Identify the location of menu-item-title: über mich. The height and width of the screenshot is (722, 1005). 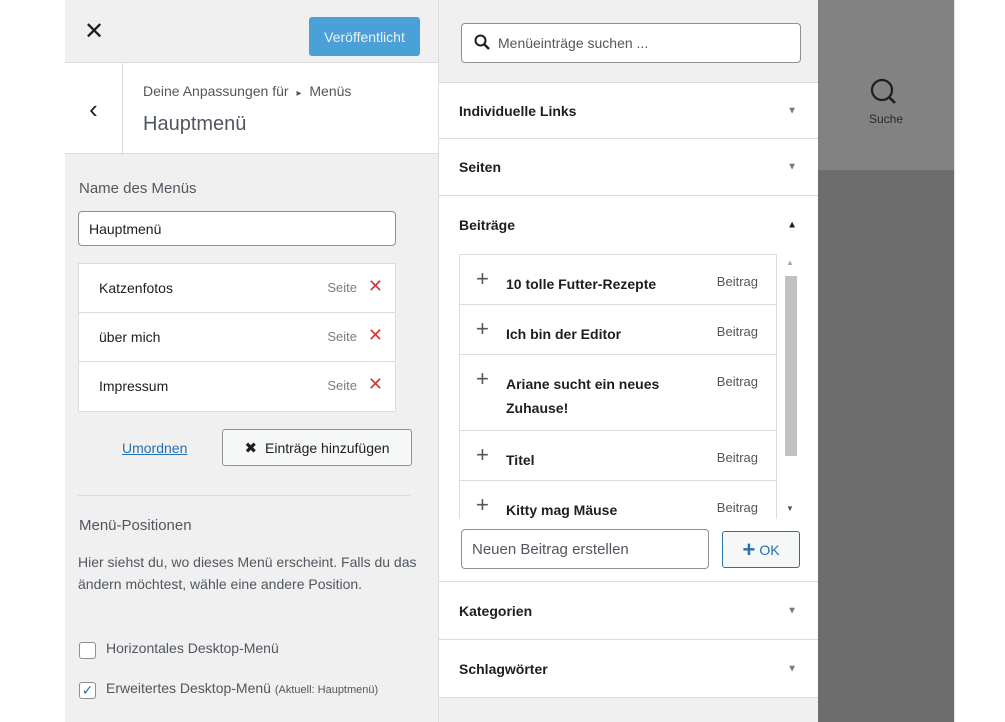
(130, 337).